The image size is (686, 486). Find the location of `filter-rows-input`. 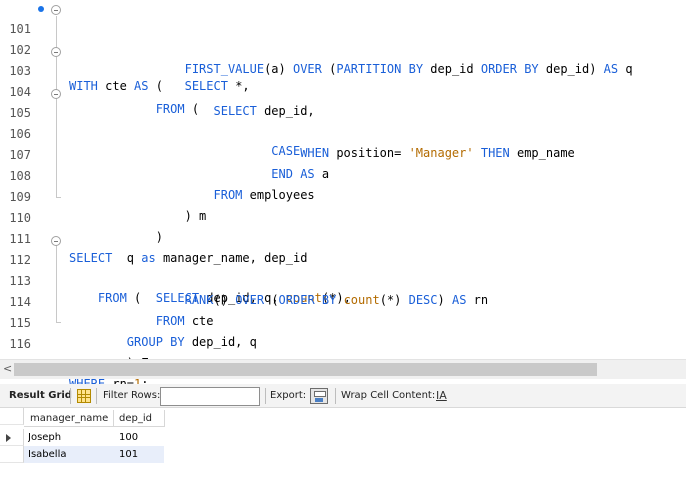

filter-rows-input is located at coordinates (210, 396).